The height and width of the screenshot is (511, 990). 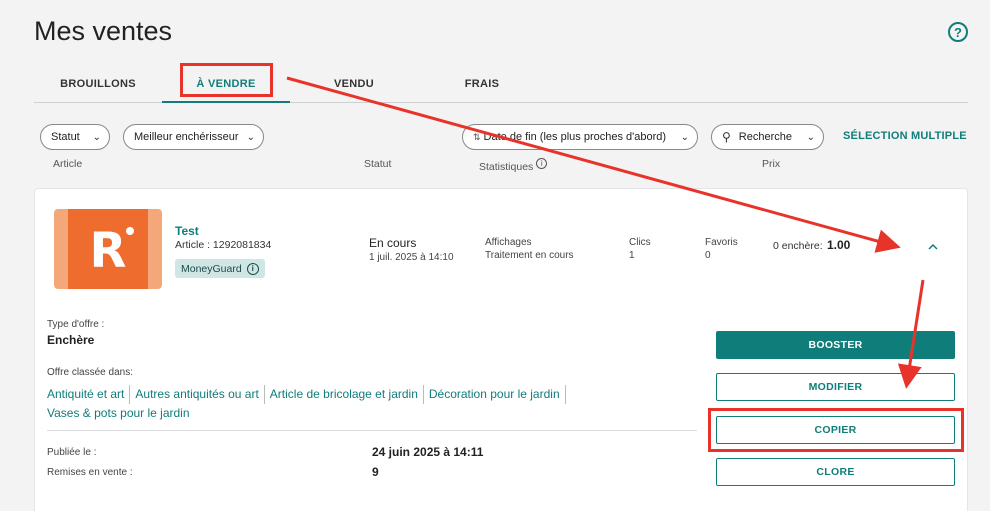 What do you see at coordinates (477, 136) in the screenshot?
I see `sort-icon: ⇅` at bounding box center [477, 136].